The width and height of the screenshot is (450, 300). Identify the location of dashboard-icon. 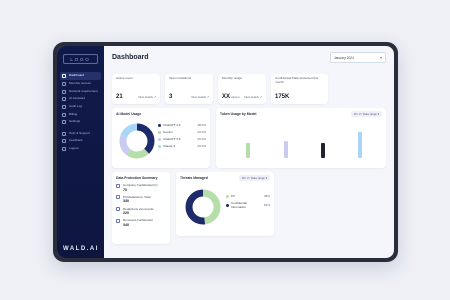
(64, 76).